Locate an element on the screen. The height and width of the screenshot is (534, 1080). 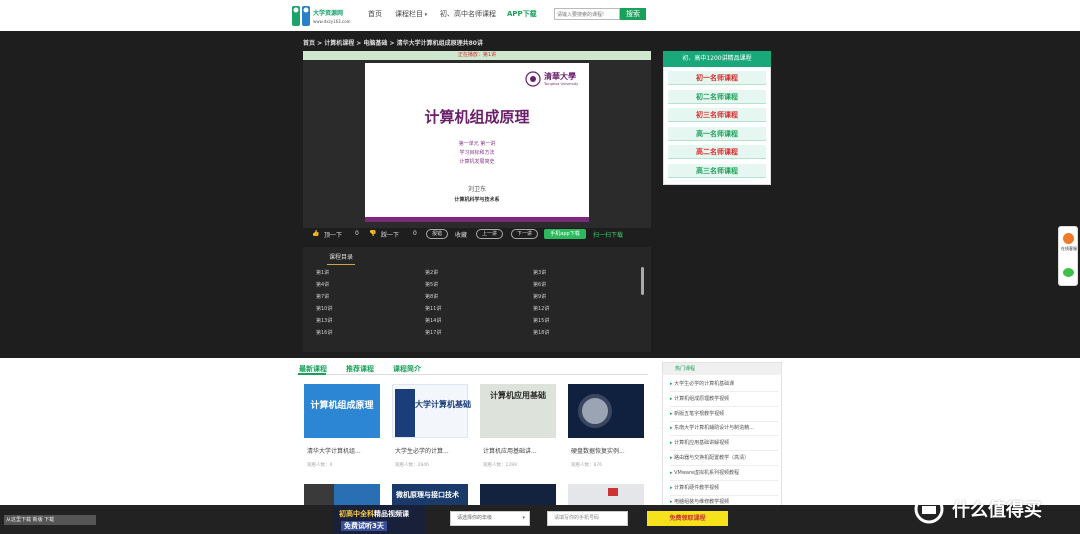
dislike-label: 踩一下 is located at coordinates (390, 234).